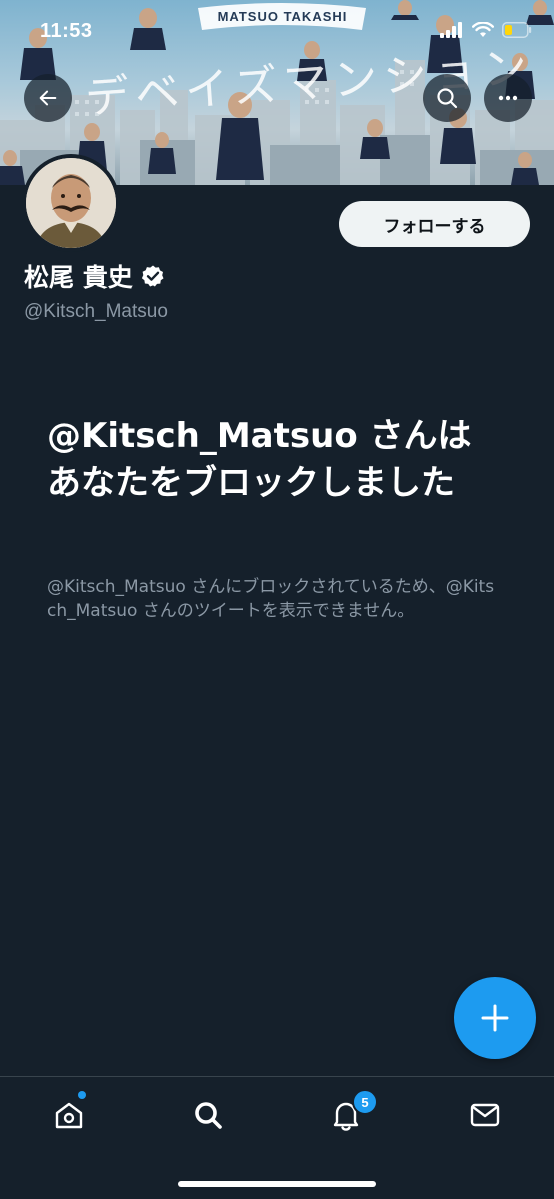 The image size is (554, 1199). Describe the element at coordinates (282, 16) in the screenshot. I see `banner-caption: MATSUO TAKASHI` at that location.